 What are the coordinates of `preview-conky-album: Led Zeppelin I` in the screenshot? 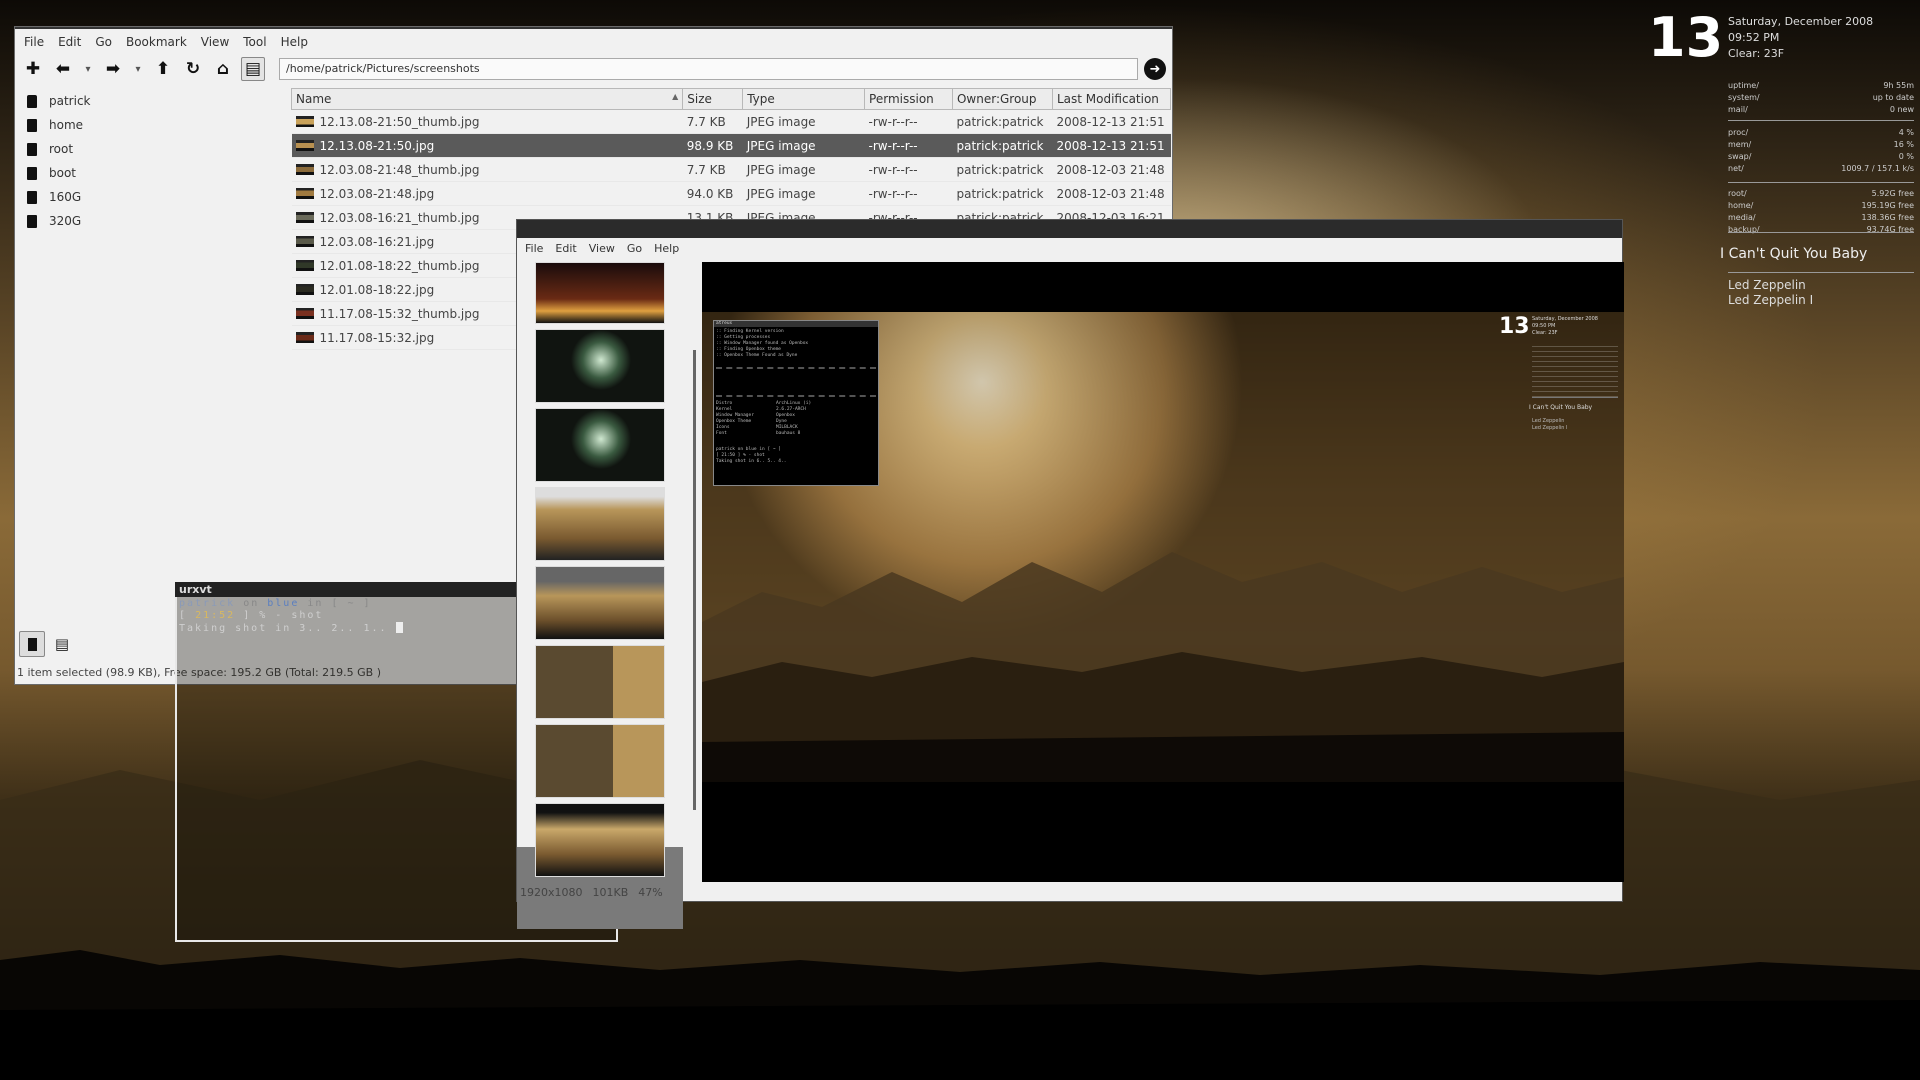 It's located at (1550, 428).